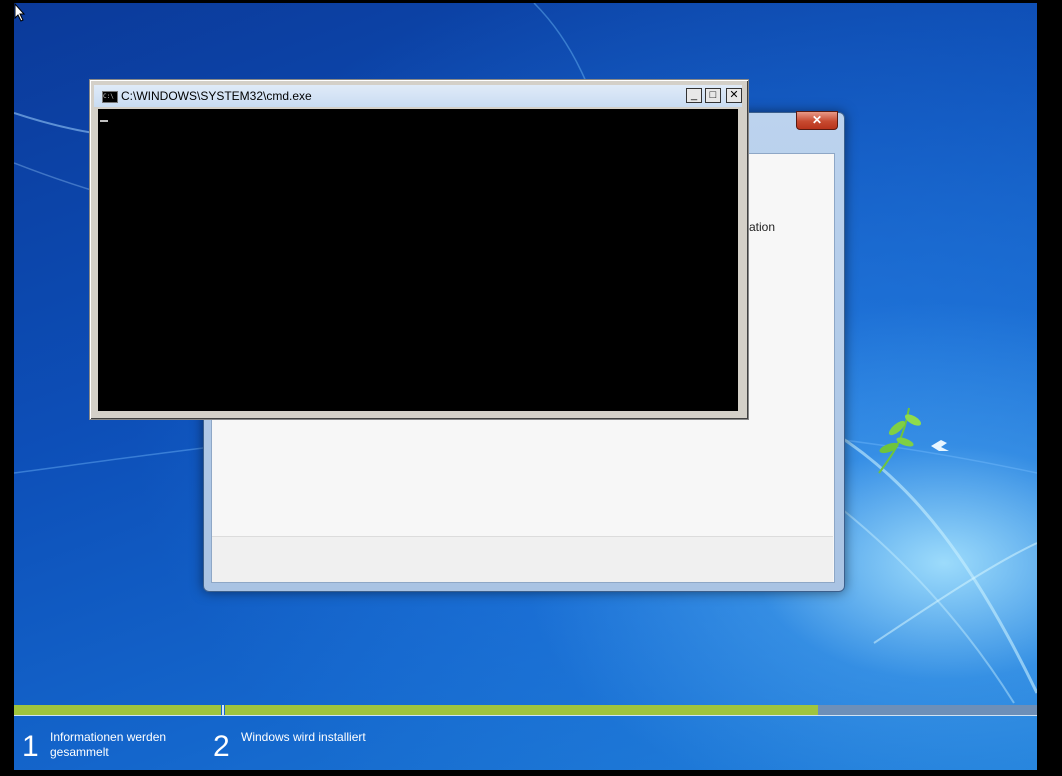 Image resolution: width=1062 pixels, height=776 pixels. I want to click on progress-step2-fill, so click(521, 710).